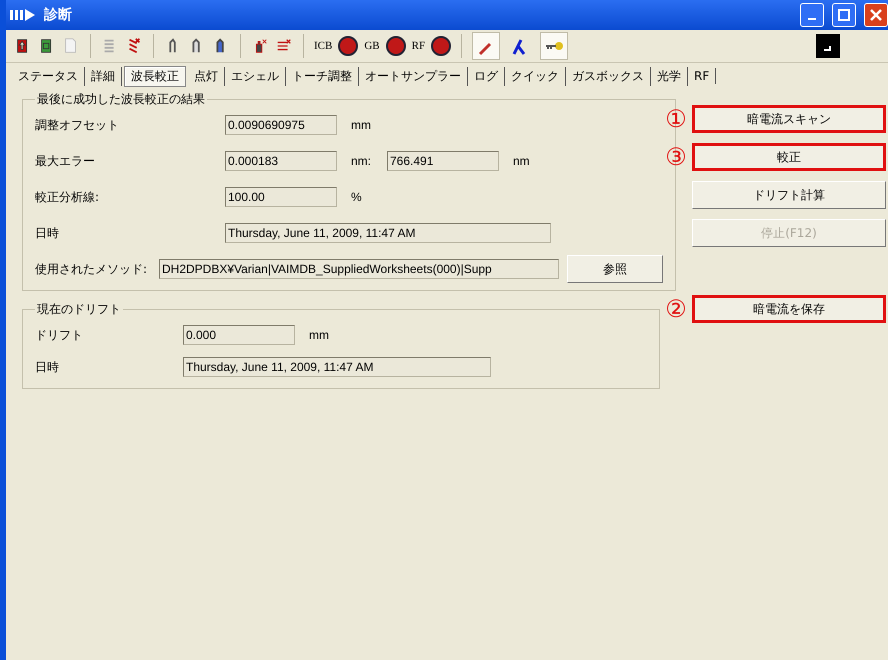 The image size is (888, 660). What do you see at coordinates (103, 76) in the screenshot?
I see `tab: 詳細` at bounding box center [103, 76].